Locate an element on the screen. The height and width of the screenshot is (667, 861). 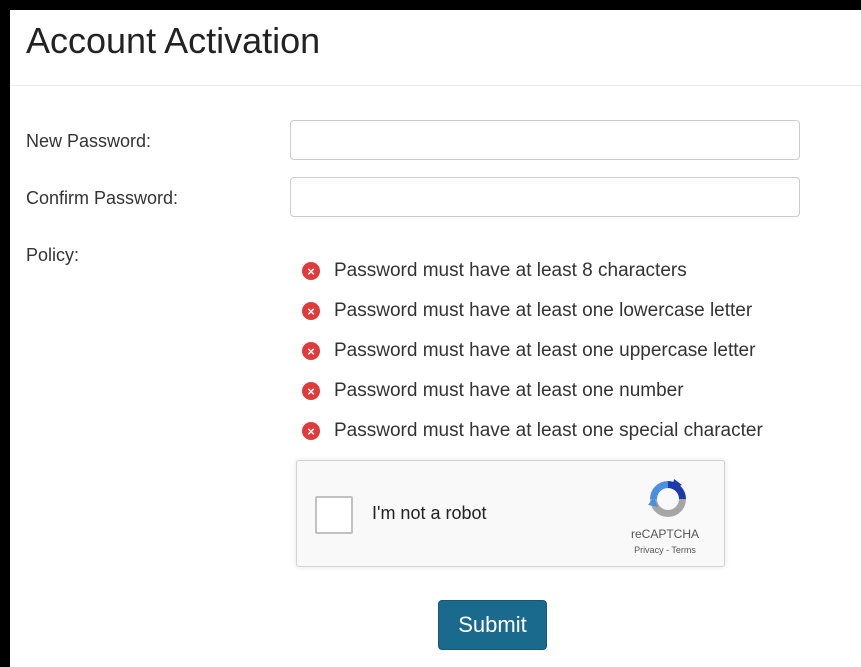
recaptcha-logo-icon is located at coordinates (667, 498).